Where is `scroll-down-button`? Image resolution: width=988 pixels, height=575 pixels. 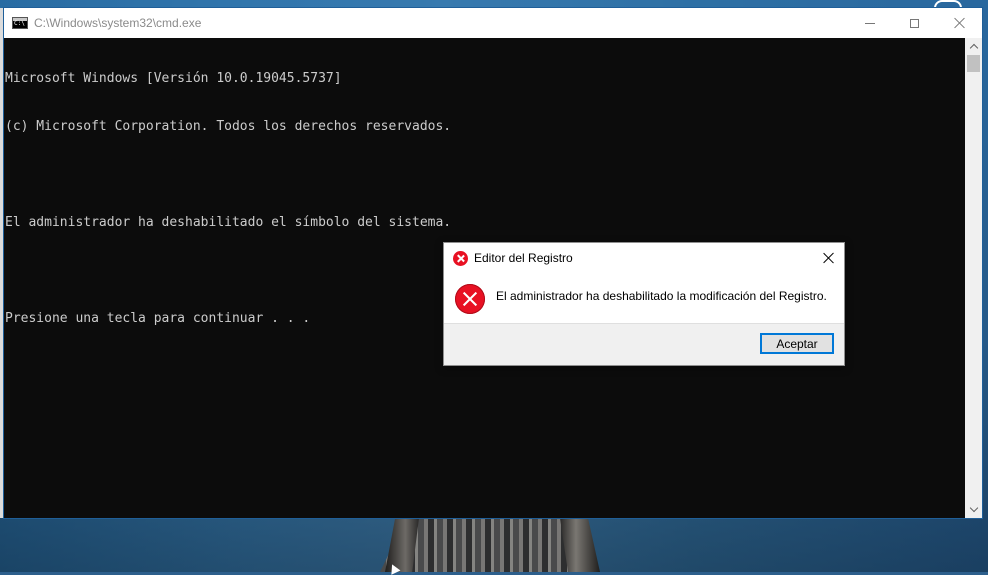 scroll-down-button is located at coordinates (973, 509).